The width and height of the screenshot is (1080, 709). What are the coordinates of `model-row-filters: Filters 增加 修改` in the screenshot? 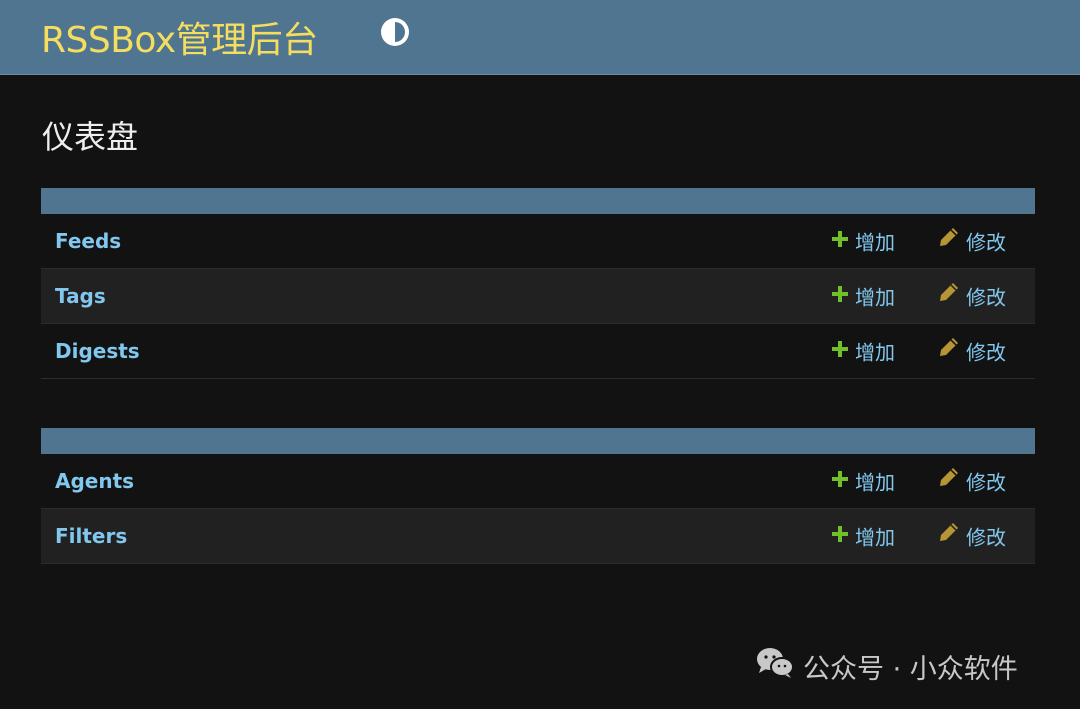 It's located at (538, 536).